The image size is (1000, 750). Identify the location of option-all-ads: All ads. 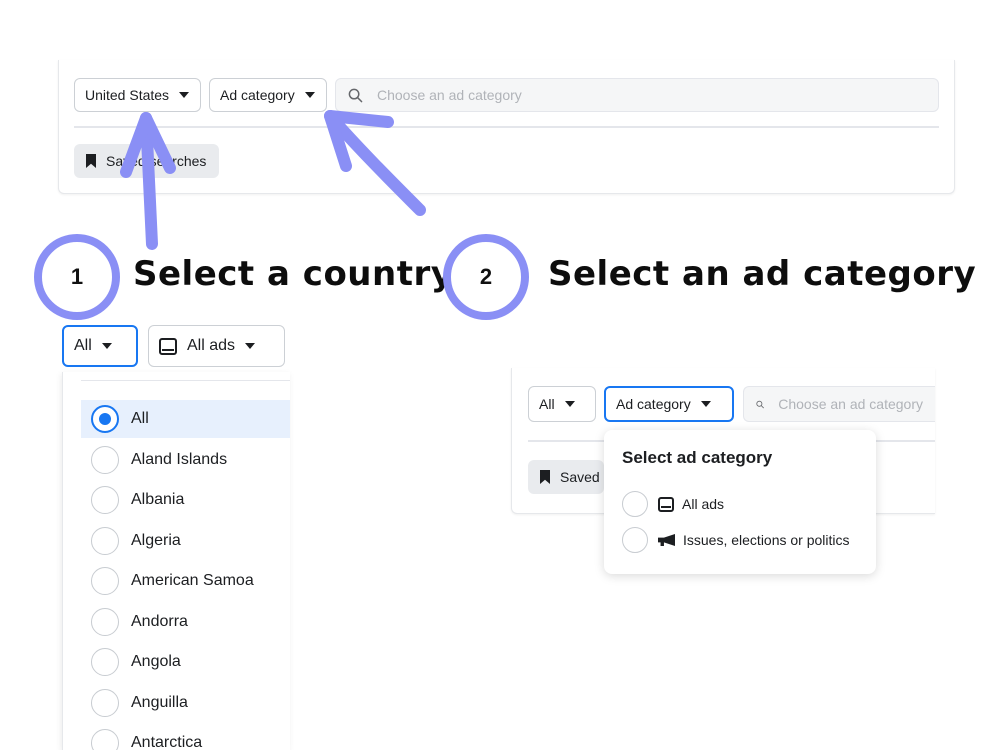
(673, 504).